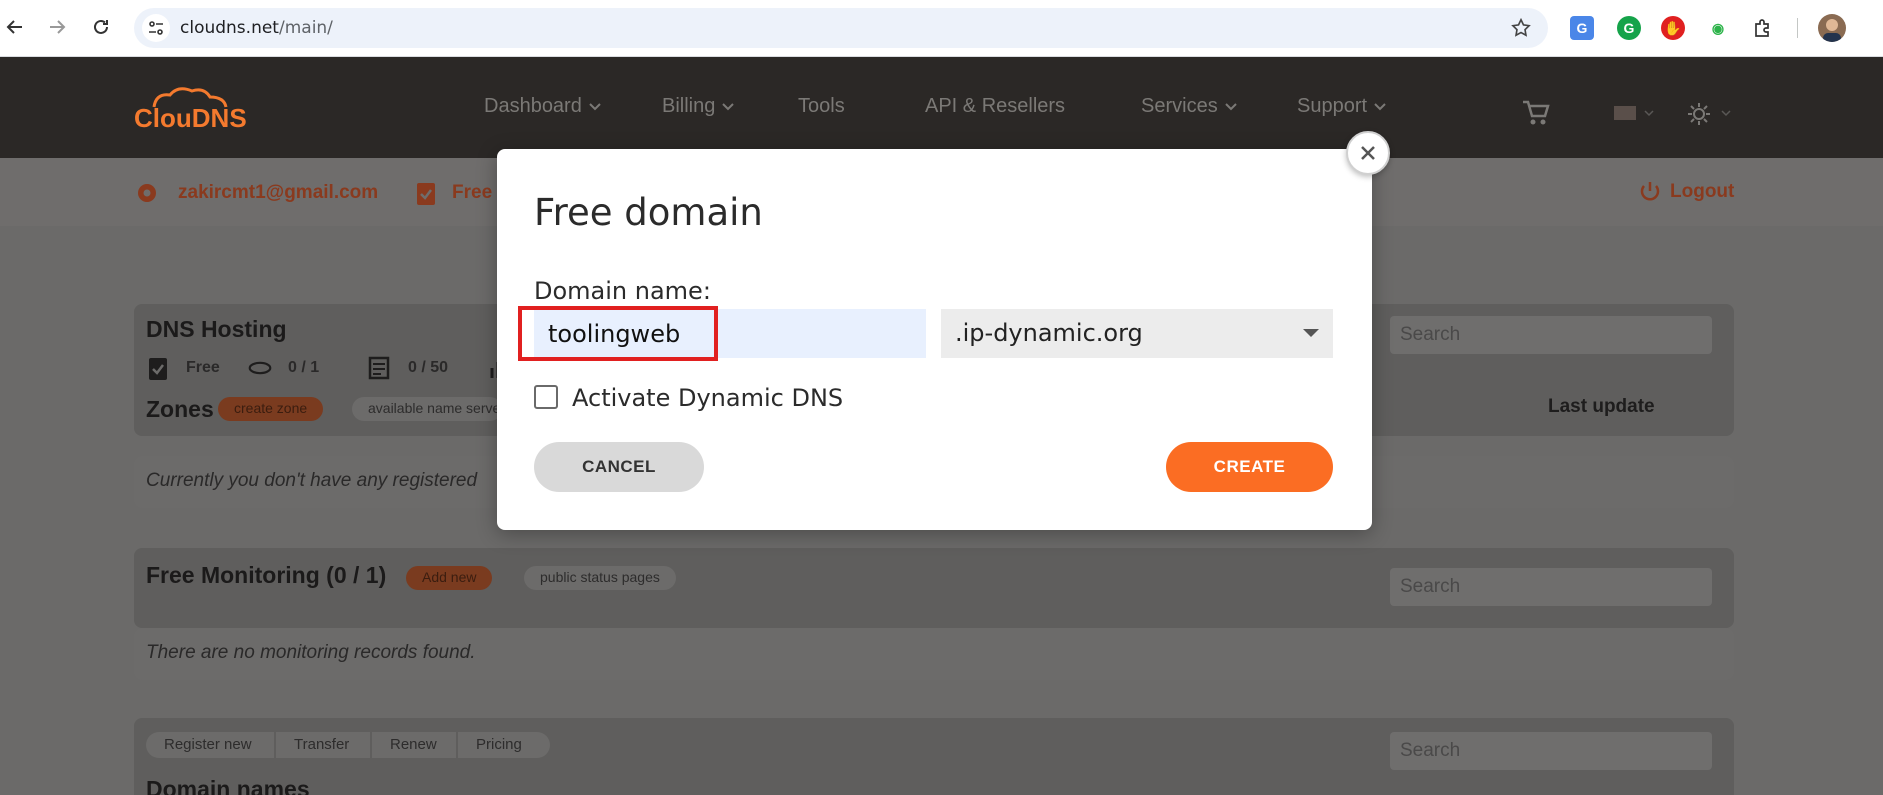 The height and width of the screenshot is (795, 1883). I want to click on site-info-icon, so click(156, 28).